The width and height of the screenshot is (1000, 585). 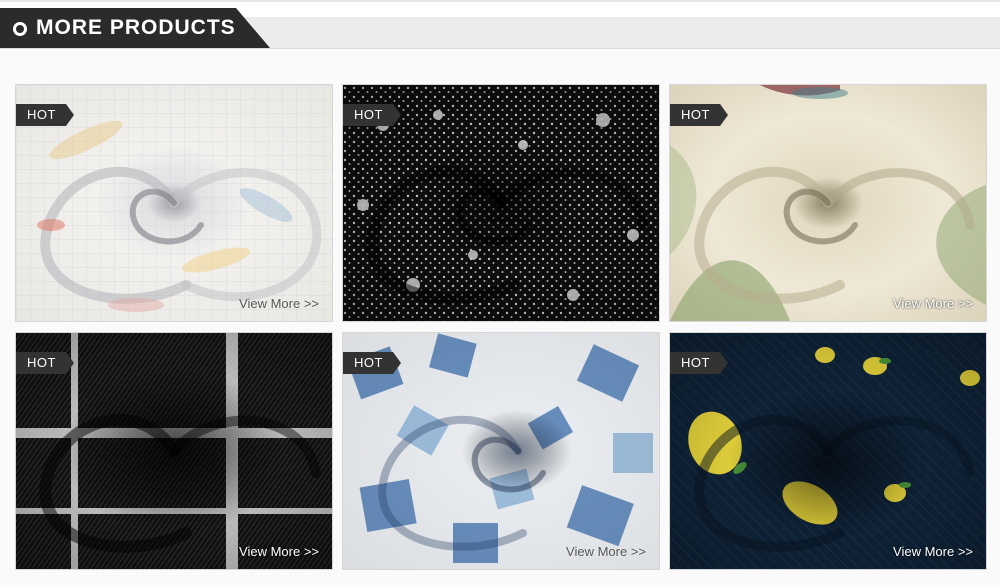 What do you see at coordinates (20, 29) in the screenshot?
I see `circle-bullet-icon` at bounding box center [20, 29].